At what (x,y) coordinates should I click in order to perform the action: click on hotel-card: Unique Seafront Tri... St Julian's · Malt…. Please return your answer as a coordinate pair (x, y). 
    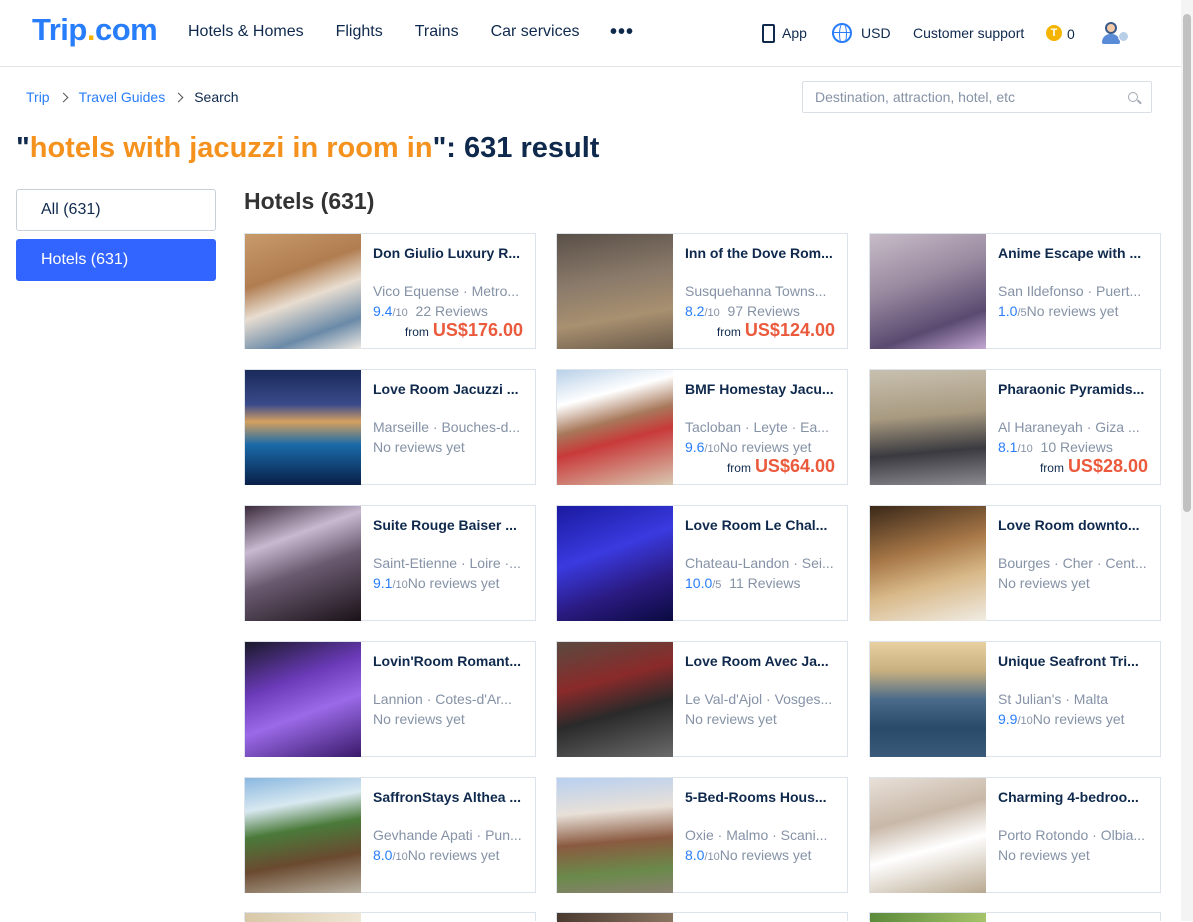
    Looking at the image, I should click on (1015, 699).